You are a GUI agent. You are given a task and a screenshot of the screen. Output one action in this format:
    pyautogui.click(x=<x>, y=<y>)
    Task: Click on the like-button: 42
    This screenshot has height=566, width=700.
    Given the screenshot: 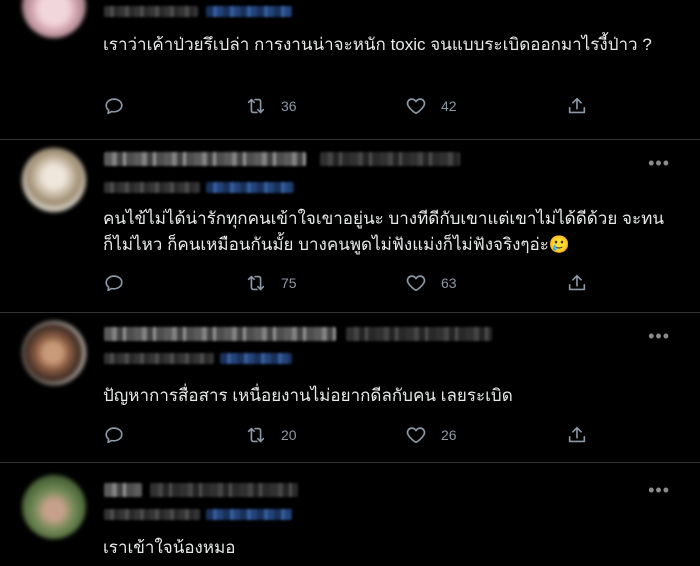 What is the action you would take?
    pyautogui.click(x=431, y=106)
    